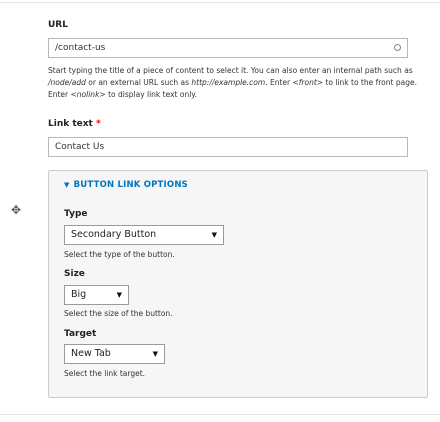 This screenshot has width=440, height=422. I want to click on size-select: Big ▼, so click(96, 295).